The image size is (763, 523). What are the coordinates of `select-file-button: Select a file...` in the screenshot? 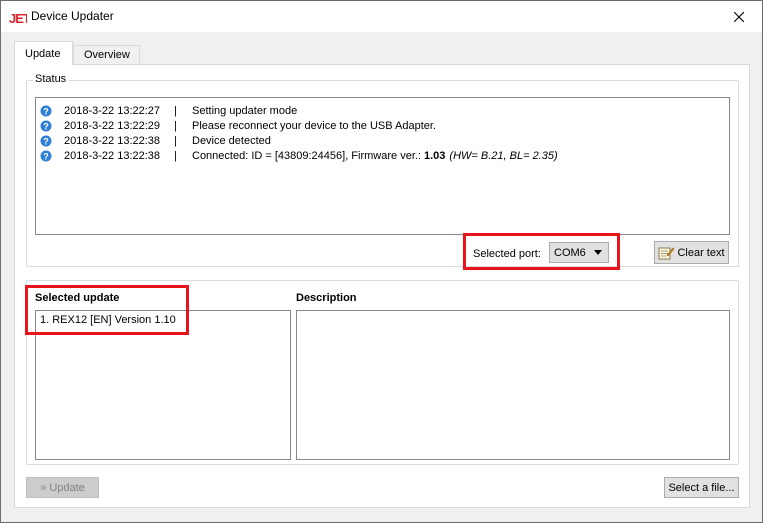 It's located at (701, 487).